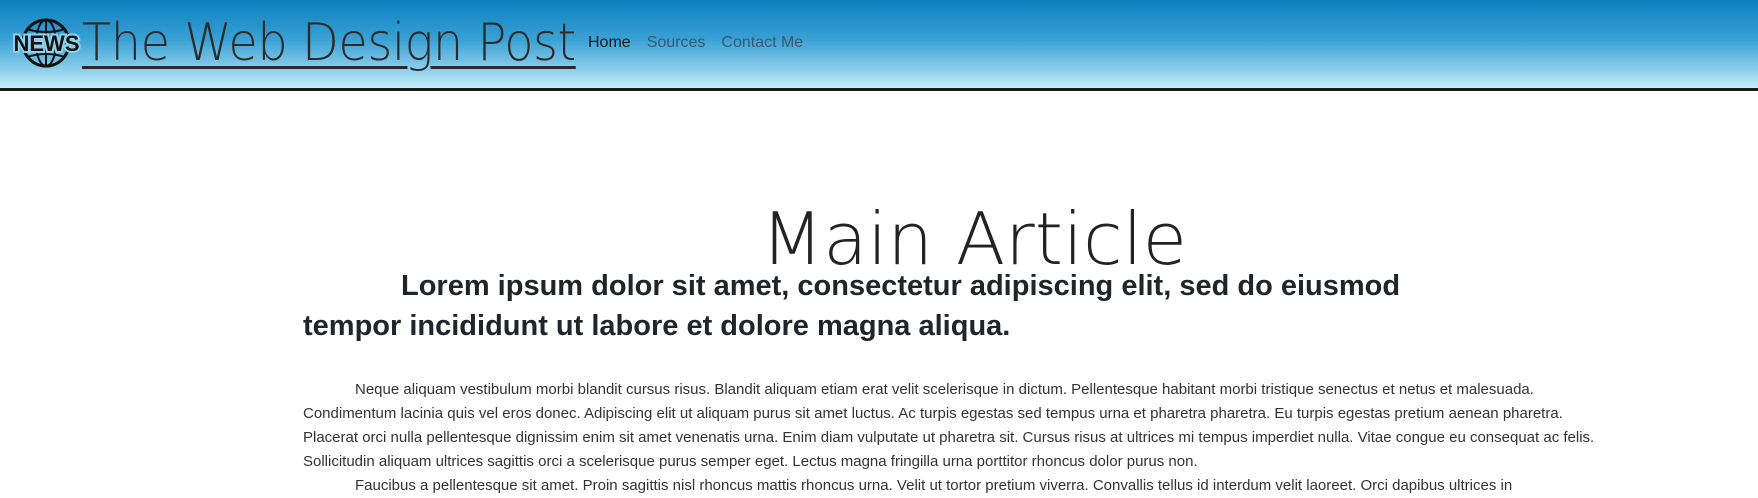 The width and height of the screenshot is (1758, 498). What do you see at coordinates (676, 43) in the screenshot?
I see `nav-item-sources: Sources` at bounding box center [676, 43].